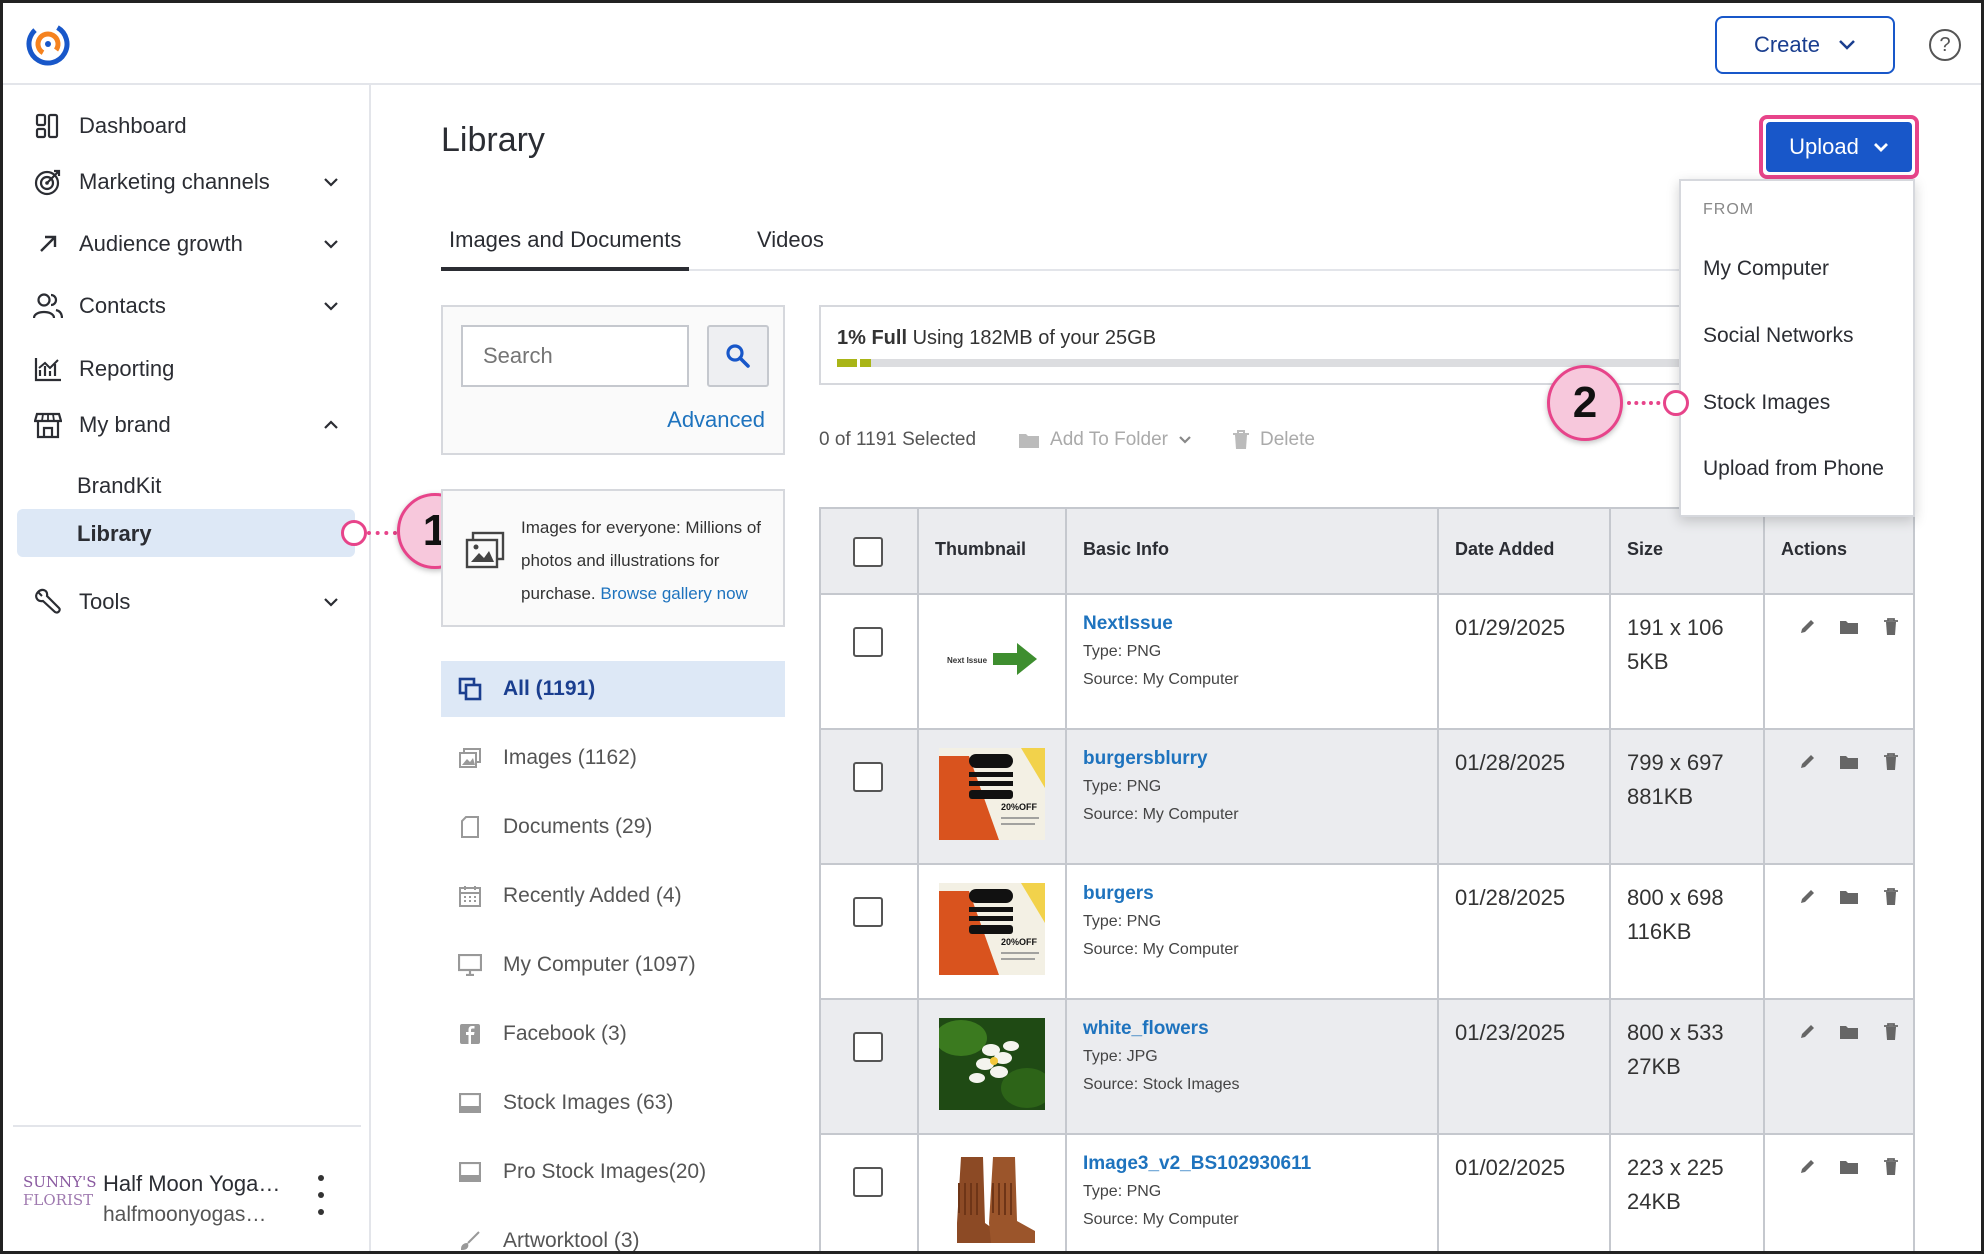 The height and width of the screenshot is (1254, 1984). I want to click on filter-recently-added: Recently Added (4), so click(613, 896).